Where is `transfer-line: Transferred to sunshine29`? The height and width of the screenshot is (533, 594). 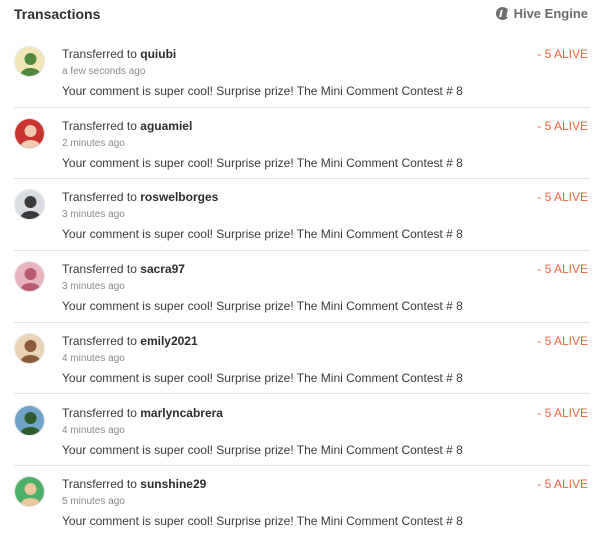
transfer-line: Transferred to sunshine29 is located at coordinates (134, 484).